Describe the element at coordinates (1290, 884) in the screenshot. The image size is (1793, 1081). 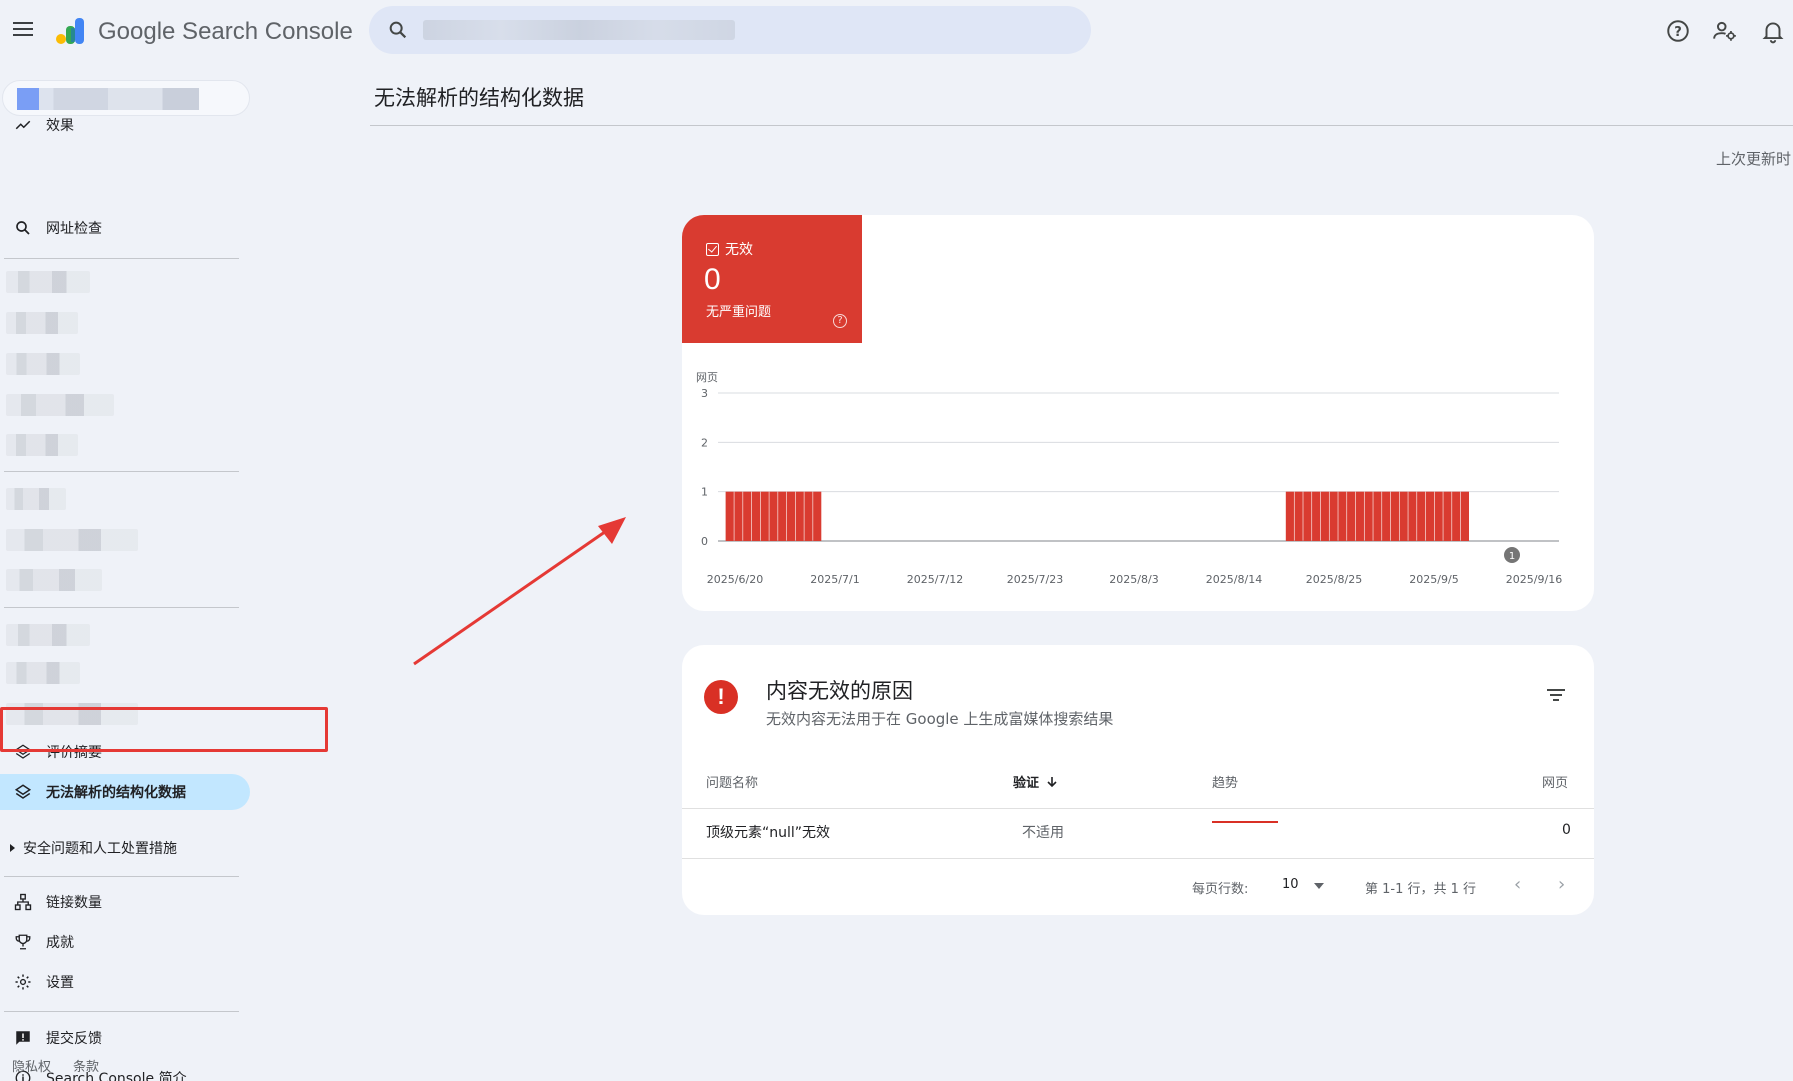
I see `rows-per-page-select: 10` at that location.